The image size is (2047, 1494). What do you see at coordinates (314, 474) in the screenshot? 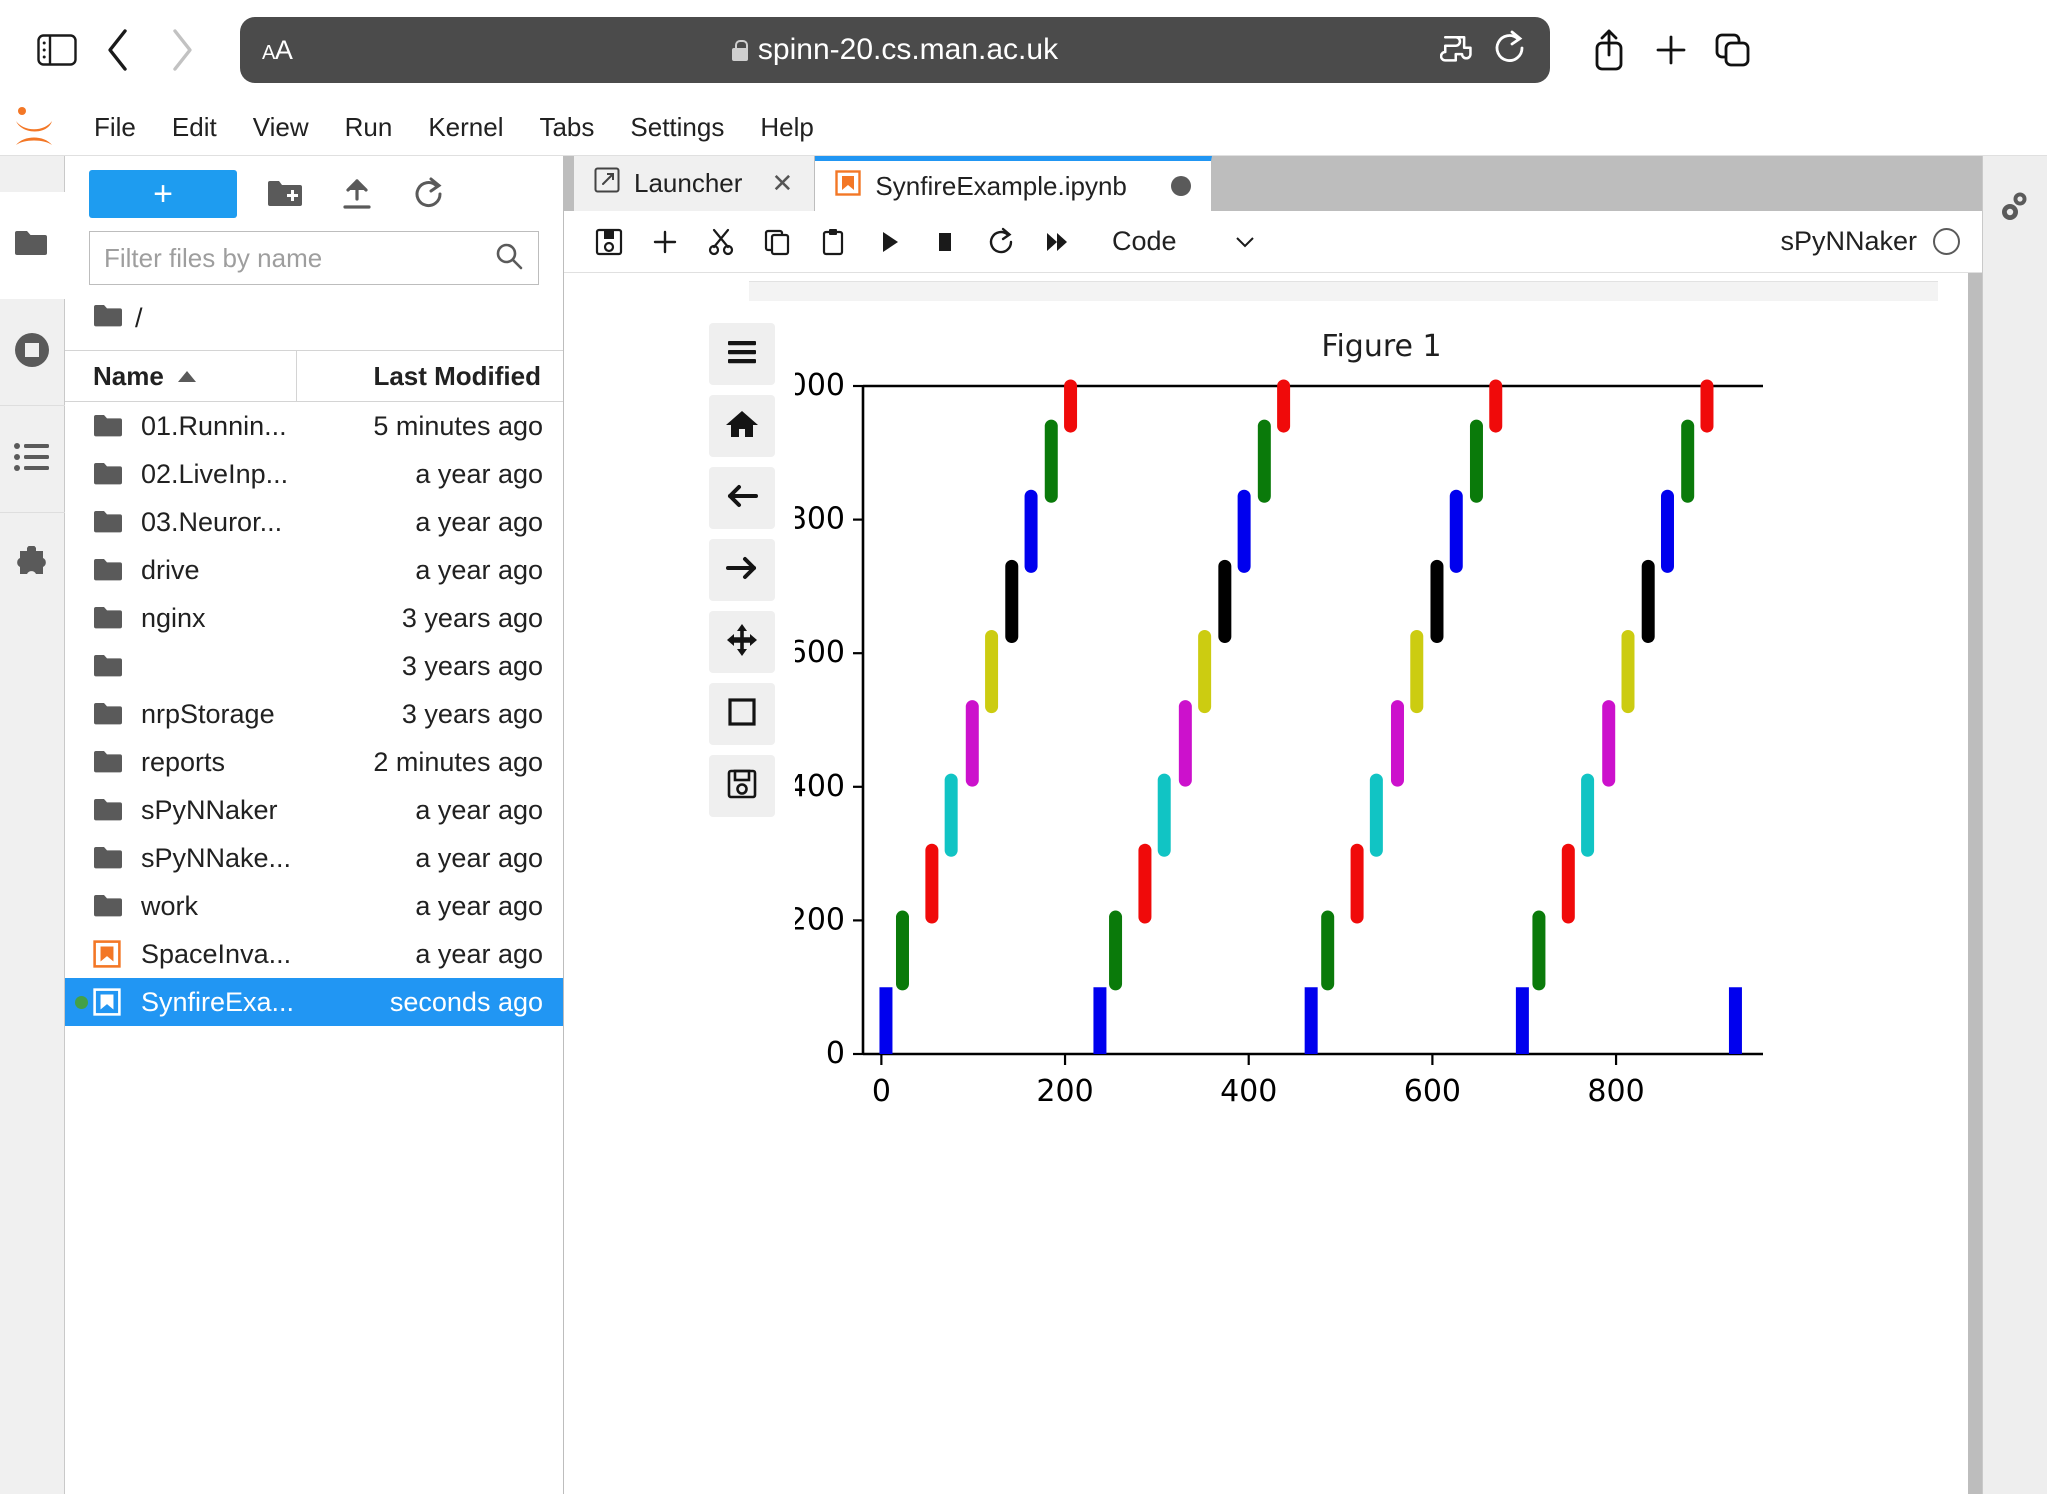
I see `file-list-item: 02.LiveInp... a year ago` at bounding box center [314, 474].